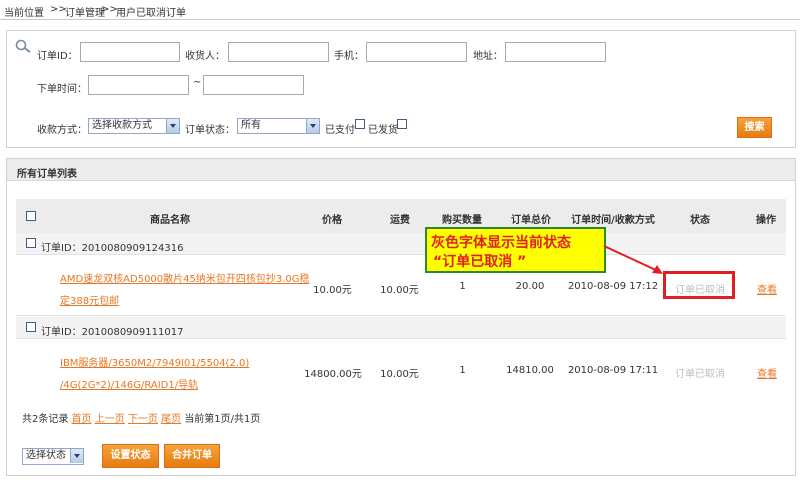  I want to click on shipped-checkbox, so click(402, 124).